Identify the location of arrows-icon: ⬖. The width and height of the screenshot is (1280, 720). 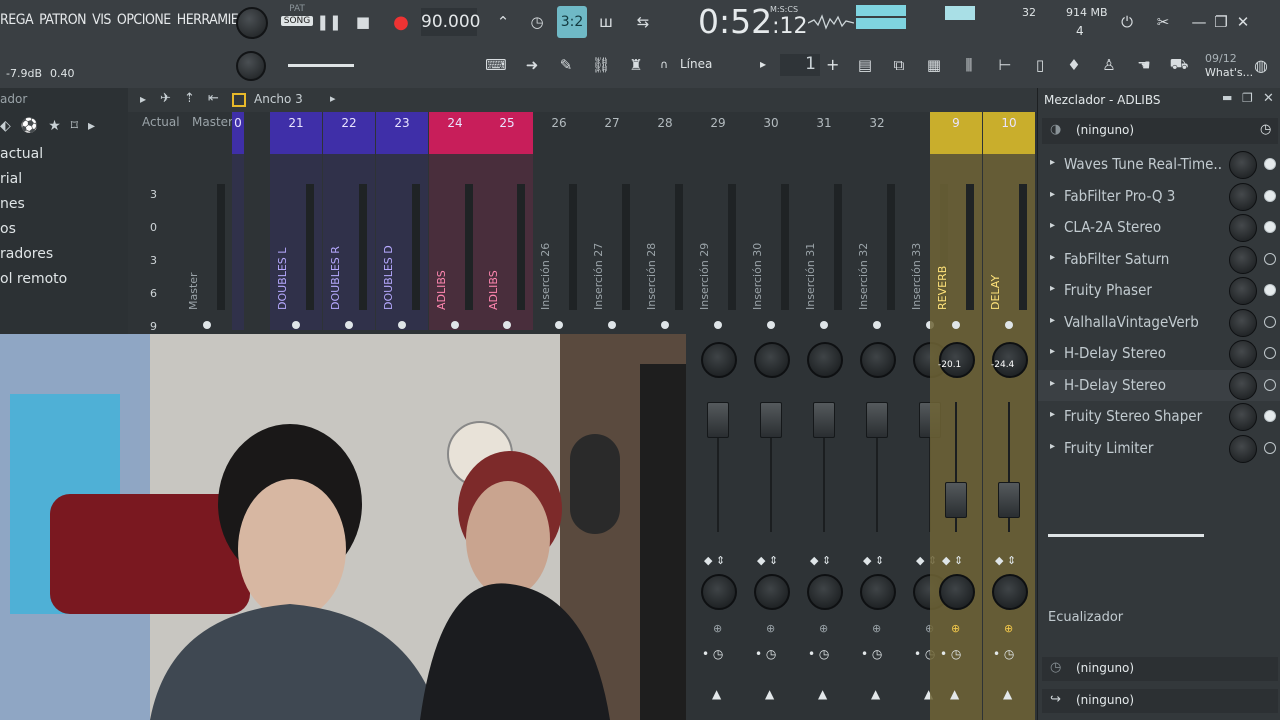
(5, 126).